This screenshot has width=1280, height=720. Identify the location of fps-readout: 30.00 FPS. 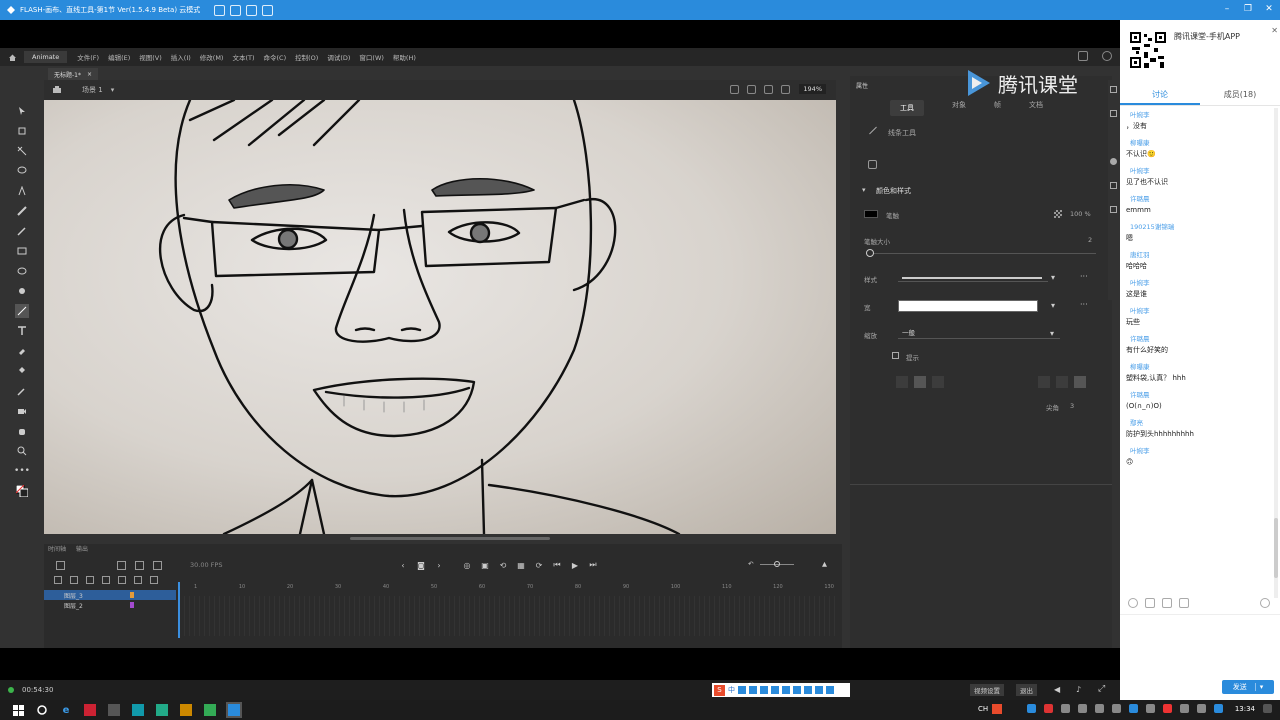
(206, 565).